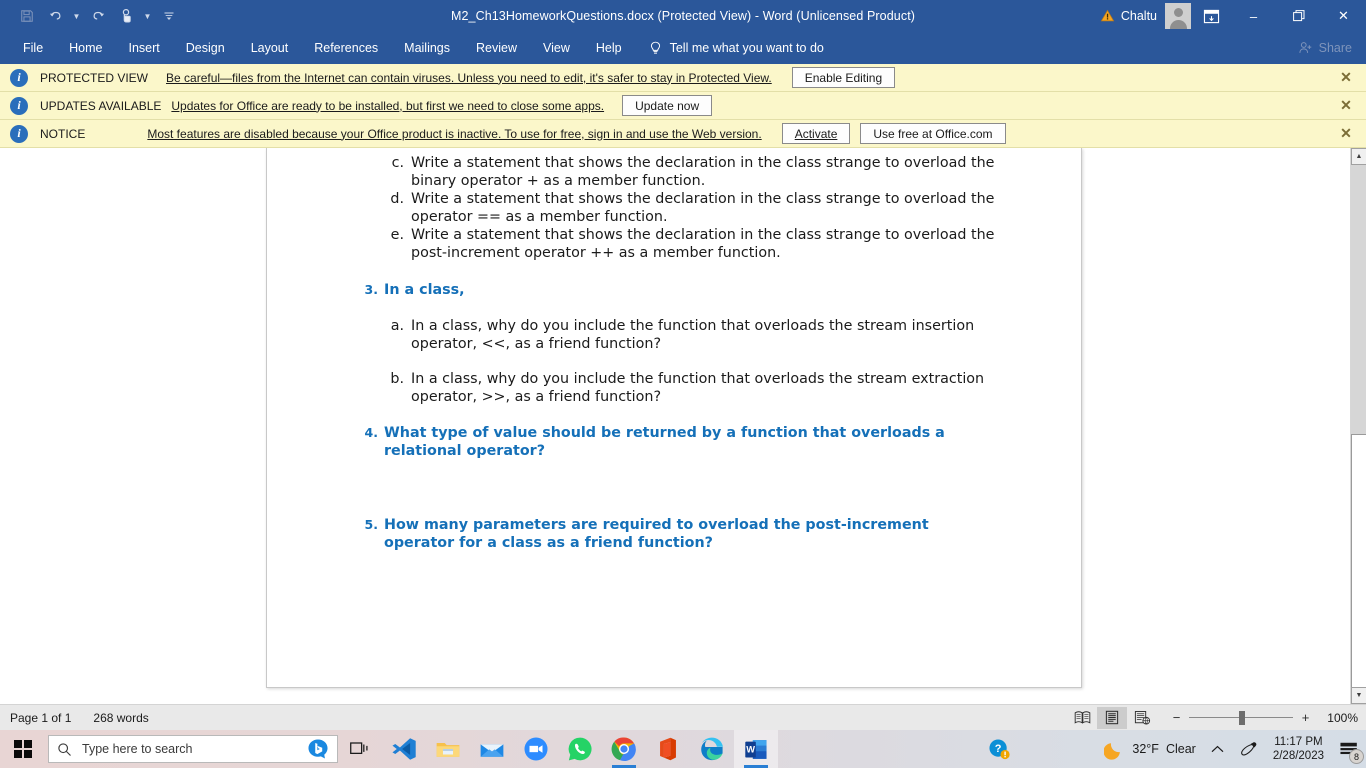 The width and height of the screenshot is (1366, 768). I want to click on tab-references: References, so click(346, 48).